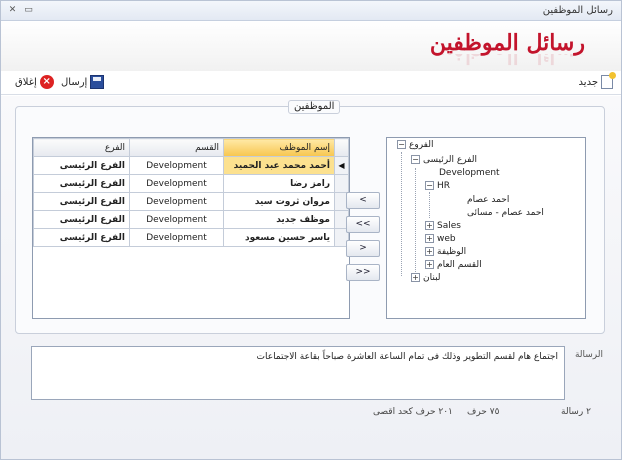 This screenshot has width=622, height=460. What do you see at coordinates (279, 219) in the screenshot?
I see `cell-employee-name: موظف جديد` at bounding box center [279, 219].